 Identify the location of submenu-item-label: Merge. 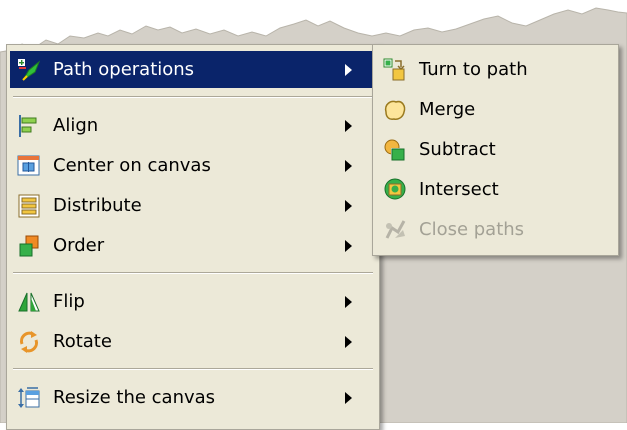
(447, 109).